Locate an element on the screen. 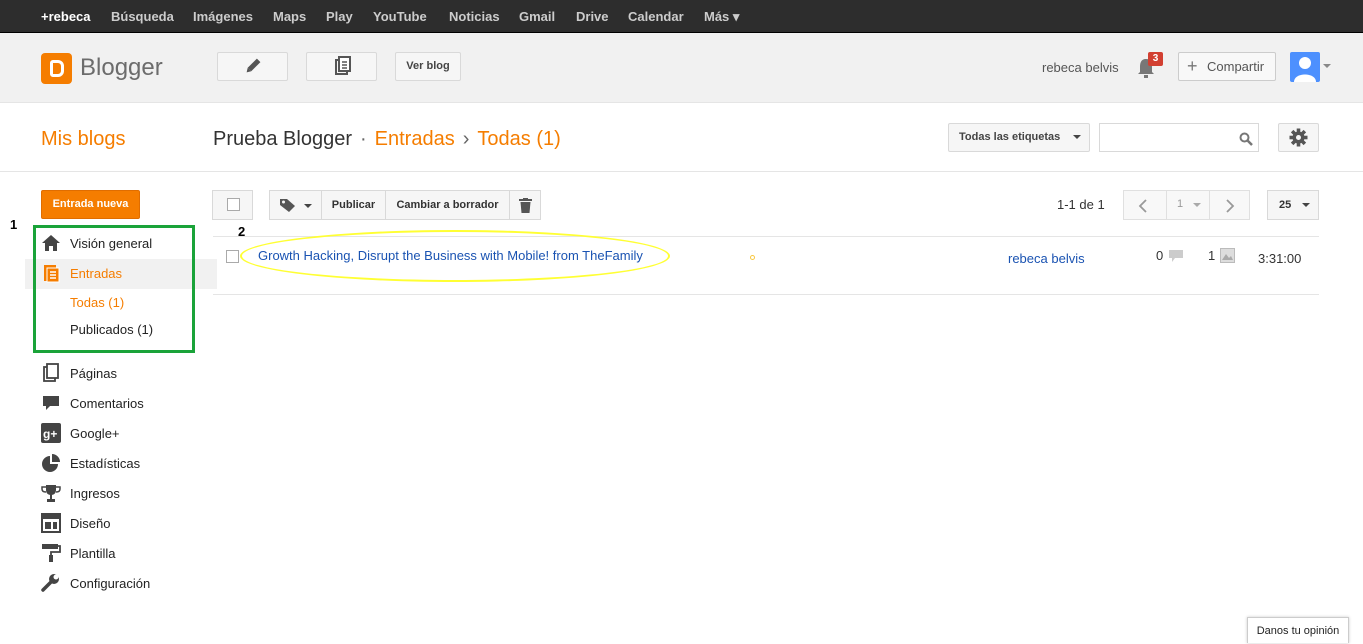 The height and width of the screenshot is (644, 1363). breadcrumb: Prueba Blogger · Entradas › Todas (1) is located at coordinates (387, 139).